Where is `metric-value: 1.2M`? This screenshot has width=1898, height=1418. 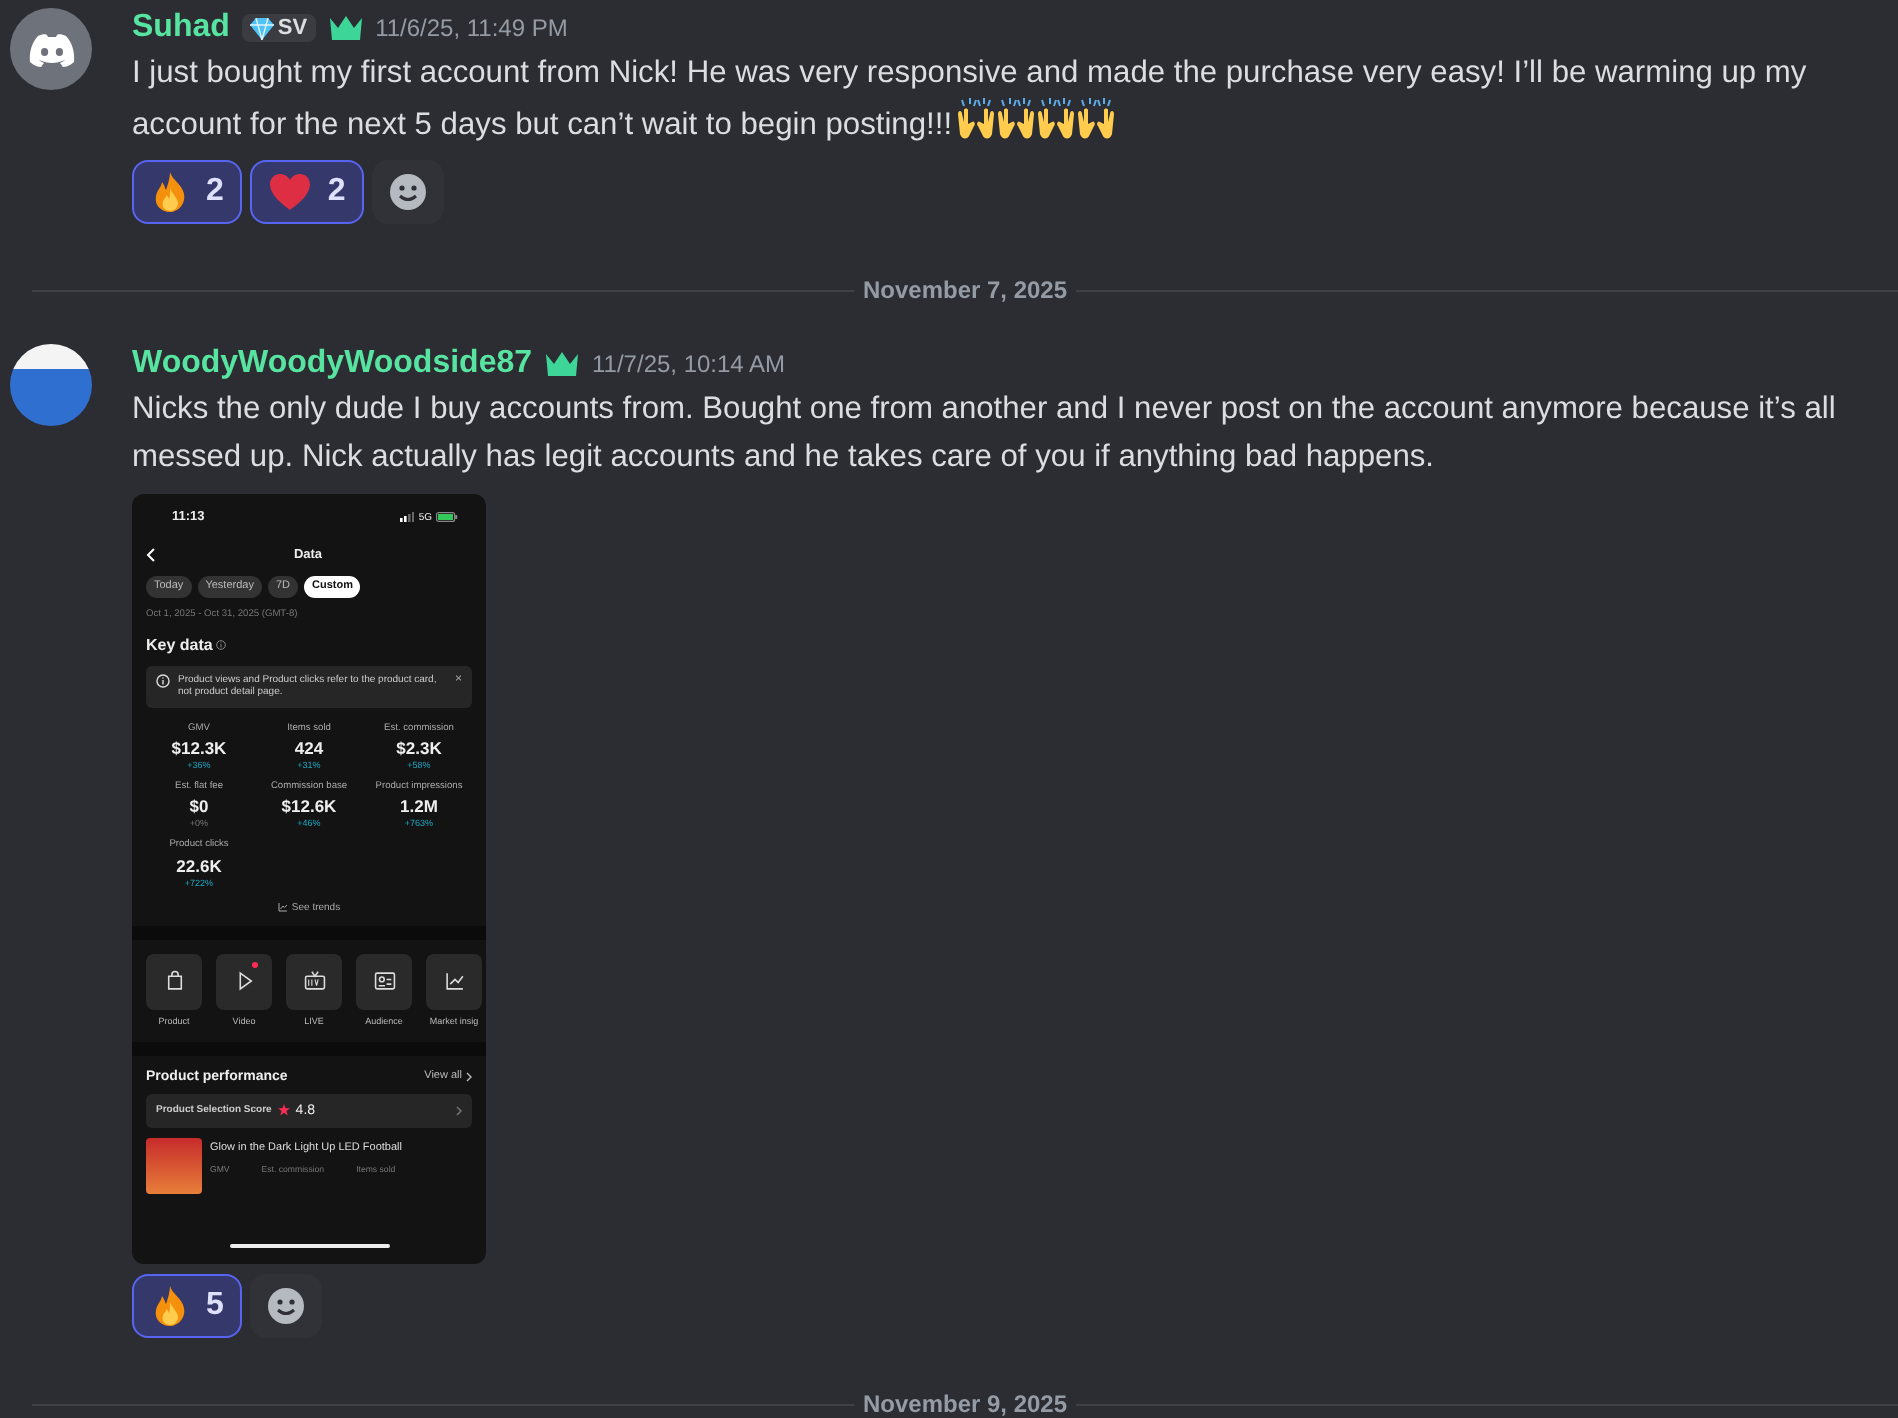
metric-value: 1.2M is located at coordinates (419, 806).